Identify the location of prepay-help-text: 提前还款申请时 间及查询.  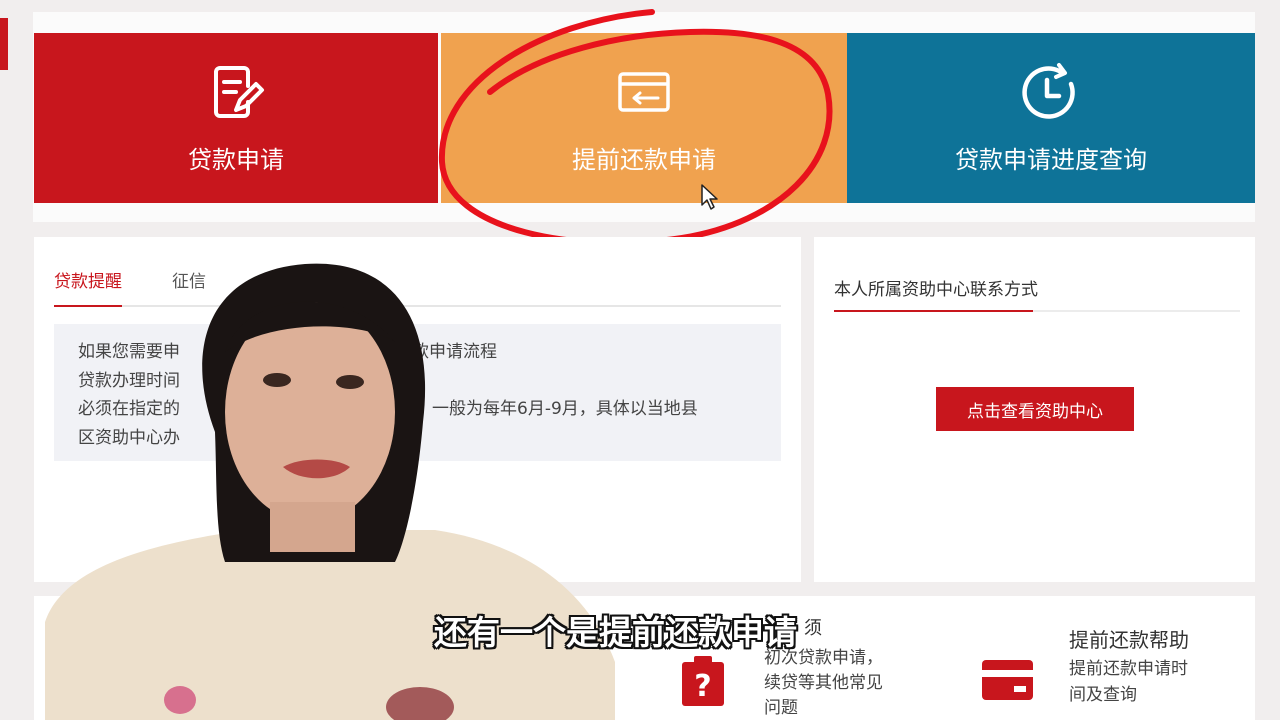
(1128, 682).